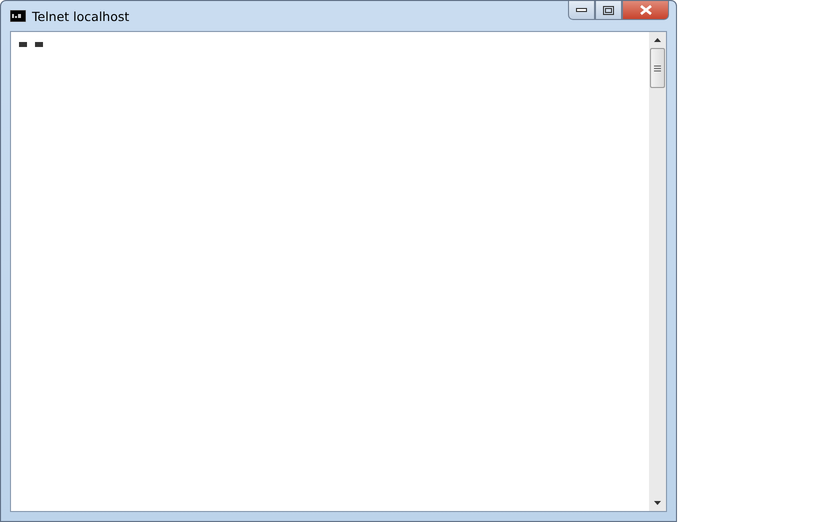  I want to click on grip-icon, so click(657, 68).